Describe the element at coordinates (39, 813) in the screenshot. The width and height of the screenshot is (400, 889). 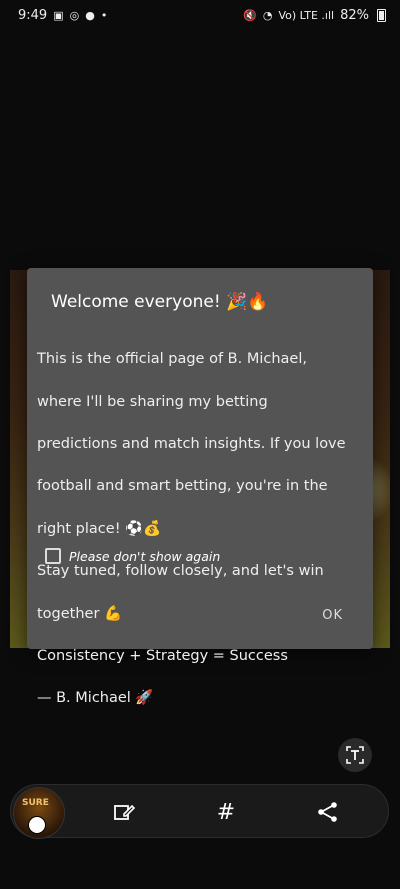
I see `channel-thumbnail: SURE` at that location.